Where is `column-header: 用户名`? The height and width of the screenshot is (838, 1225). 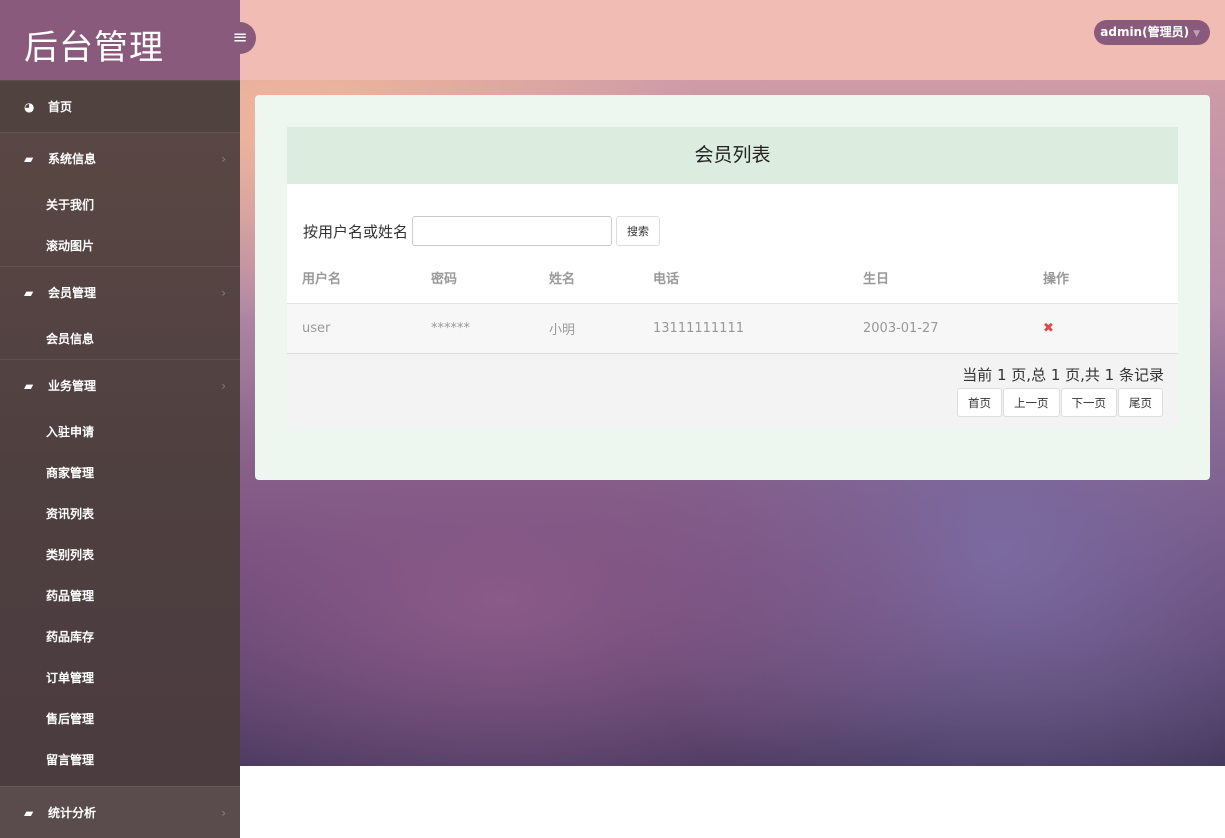 column-header: 用户名 is located at coordinates (351, 278).